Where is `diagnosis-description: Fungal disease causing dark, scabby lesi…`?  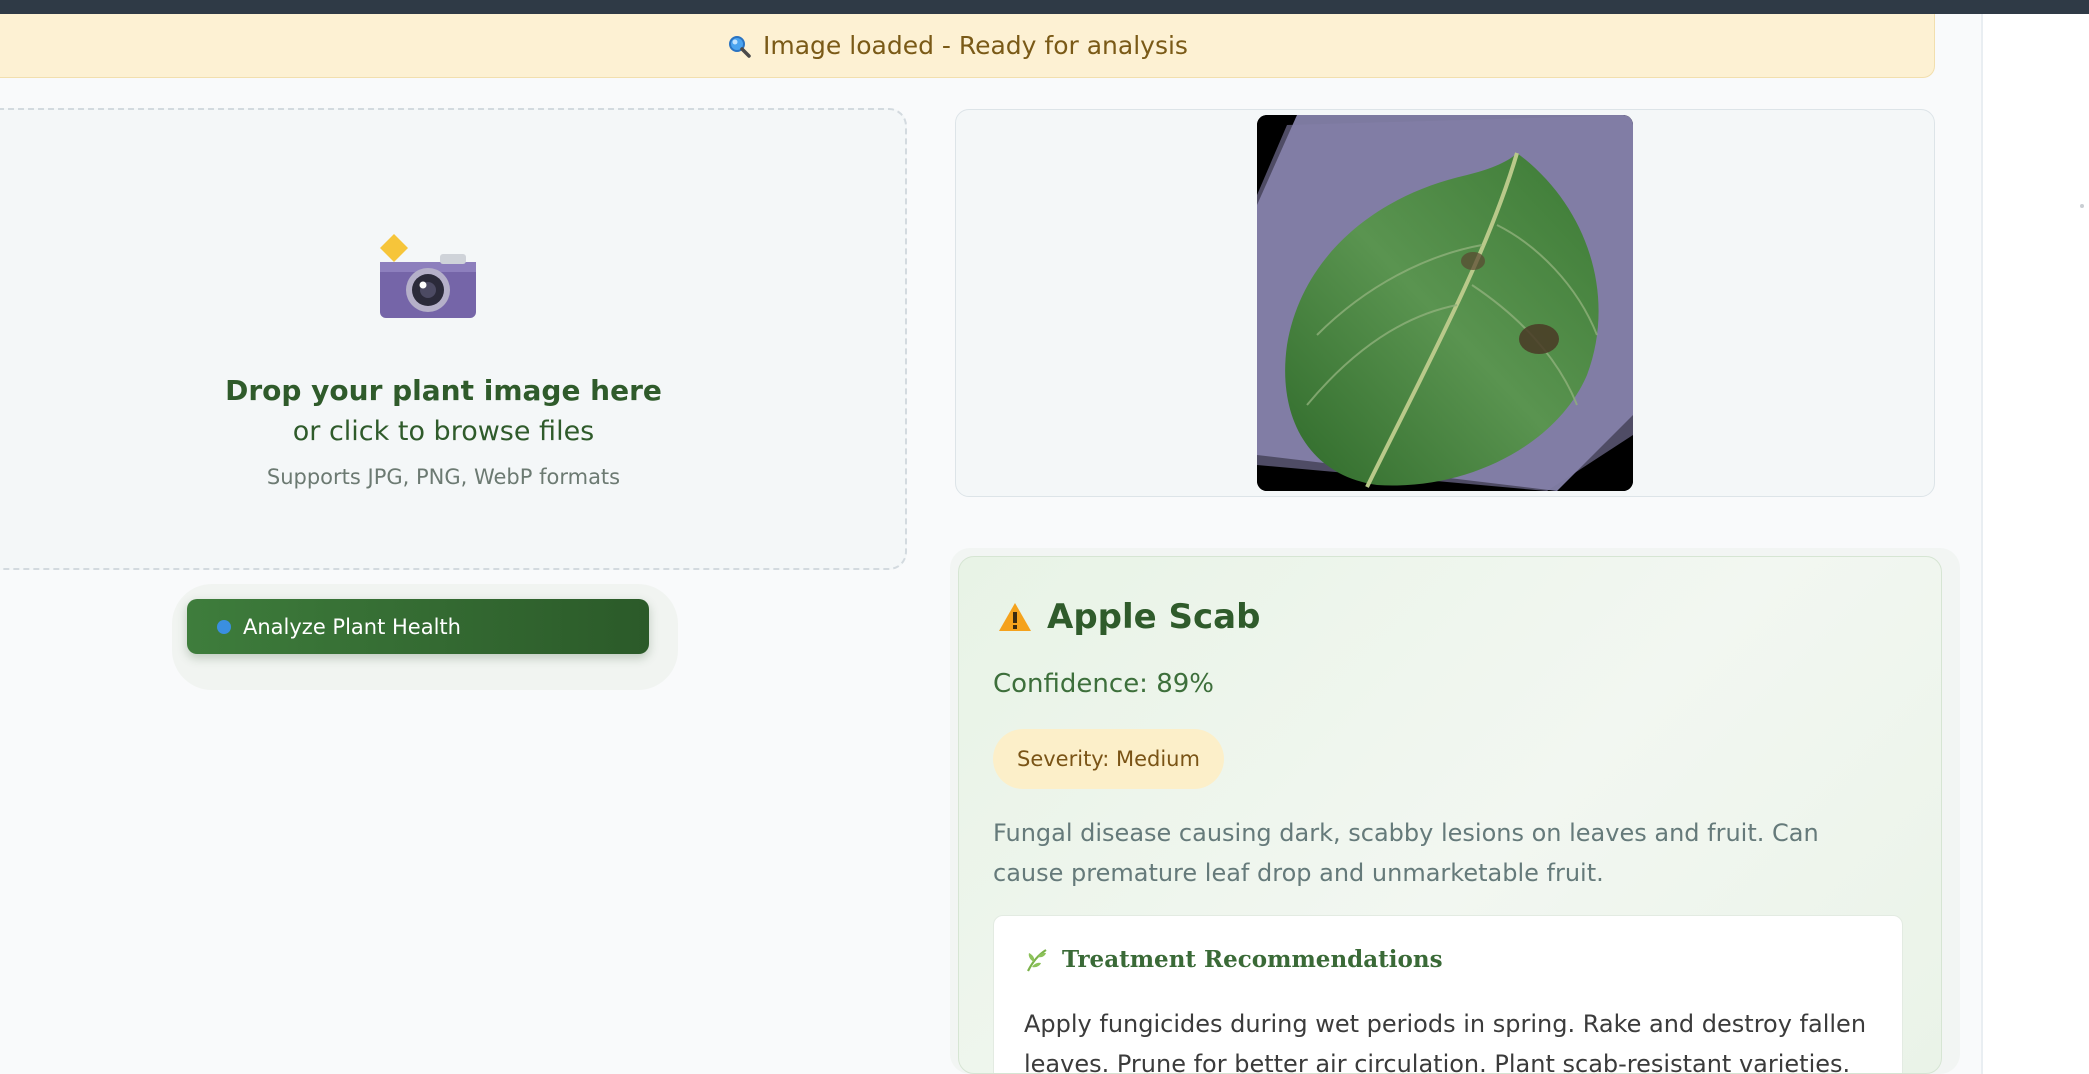
diagnosis-description: Fungal disease causing dark, scabby lesi… is located at coordinates (1406, 853).